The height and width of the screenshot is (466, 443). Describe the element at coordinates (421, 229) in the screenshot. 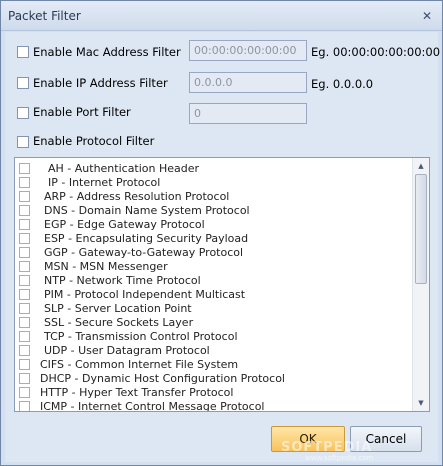

I see `scroll-thumb` at that location.